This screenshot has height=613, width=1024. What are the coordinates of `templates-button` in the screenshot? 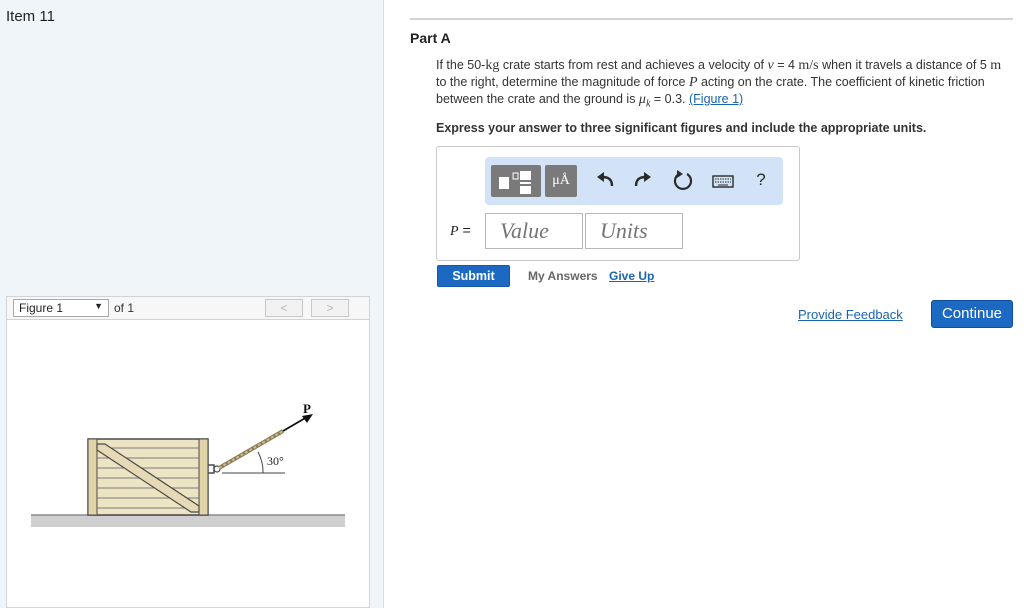 It's located at (516, 181).